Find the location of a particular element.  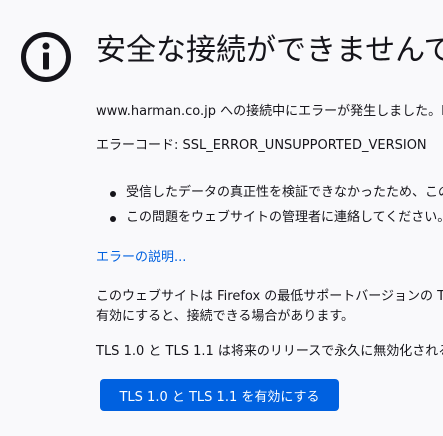

list-item: 受信したデータの真正性を検証できなかったため、この^ is located at coordinates (269, 195).